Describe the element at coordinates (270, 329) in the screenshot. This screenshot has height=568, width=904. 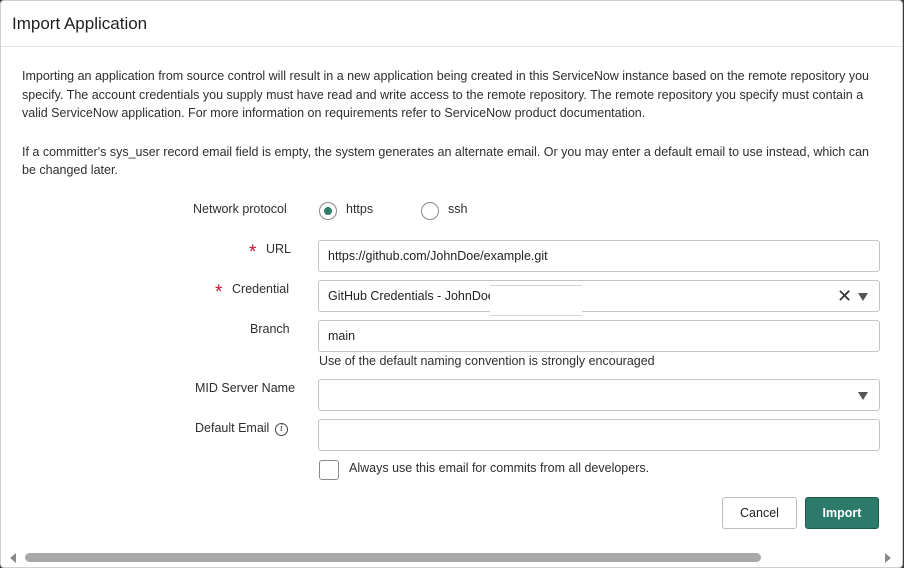
I see `branch-label: Branch` at that location.